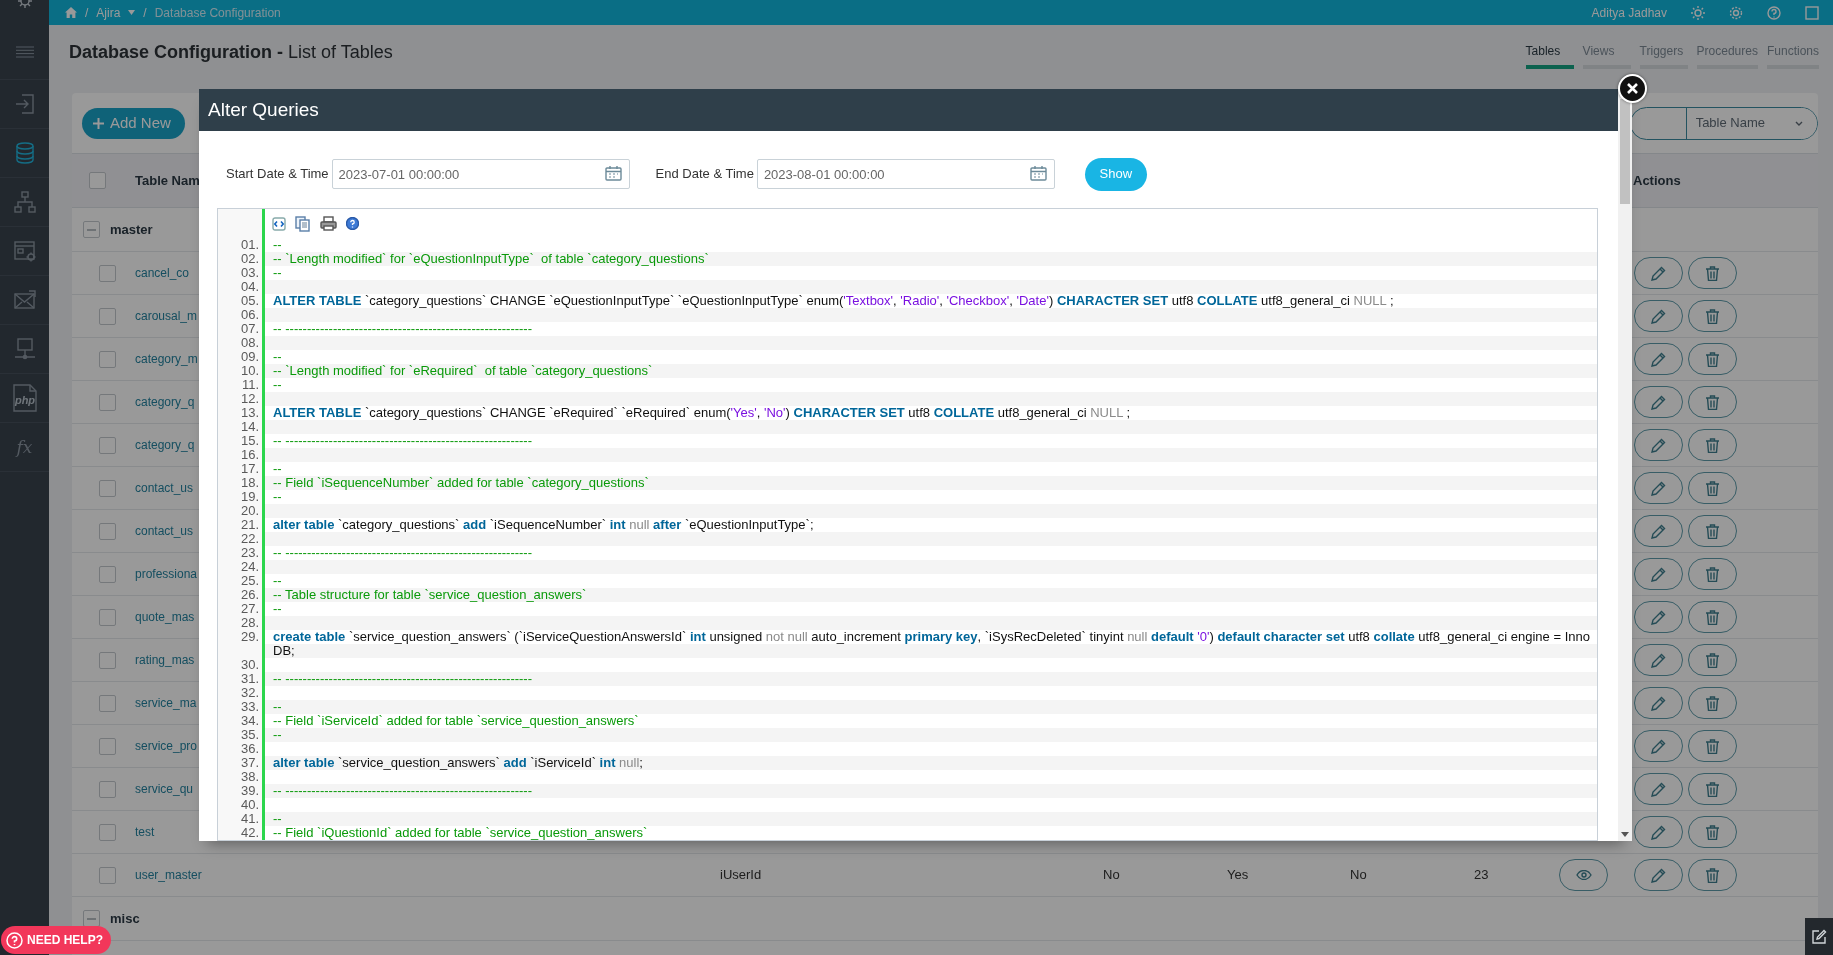 Image resolution: width=1833 pixels, height=955 pixels. What do you see at coordinates (352, 223) in the screenshot?
I see `help-icon` at bounding box center [352, 223].